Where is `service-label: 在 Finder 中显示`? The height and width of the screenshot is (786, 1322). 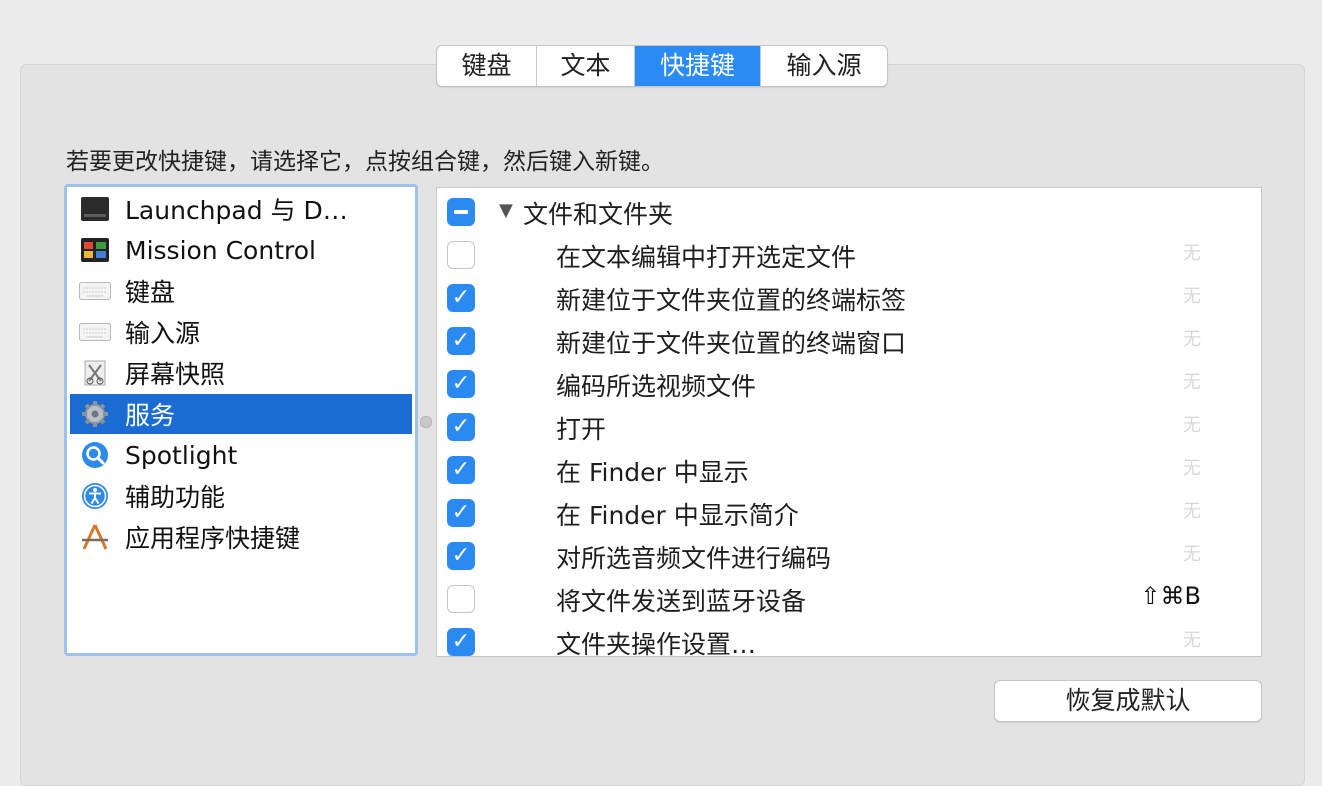
service-label: 在 Finder 中显示 is located at coordinates (652, 472).